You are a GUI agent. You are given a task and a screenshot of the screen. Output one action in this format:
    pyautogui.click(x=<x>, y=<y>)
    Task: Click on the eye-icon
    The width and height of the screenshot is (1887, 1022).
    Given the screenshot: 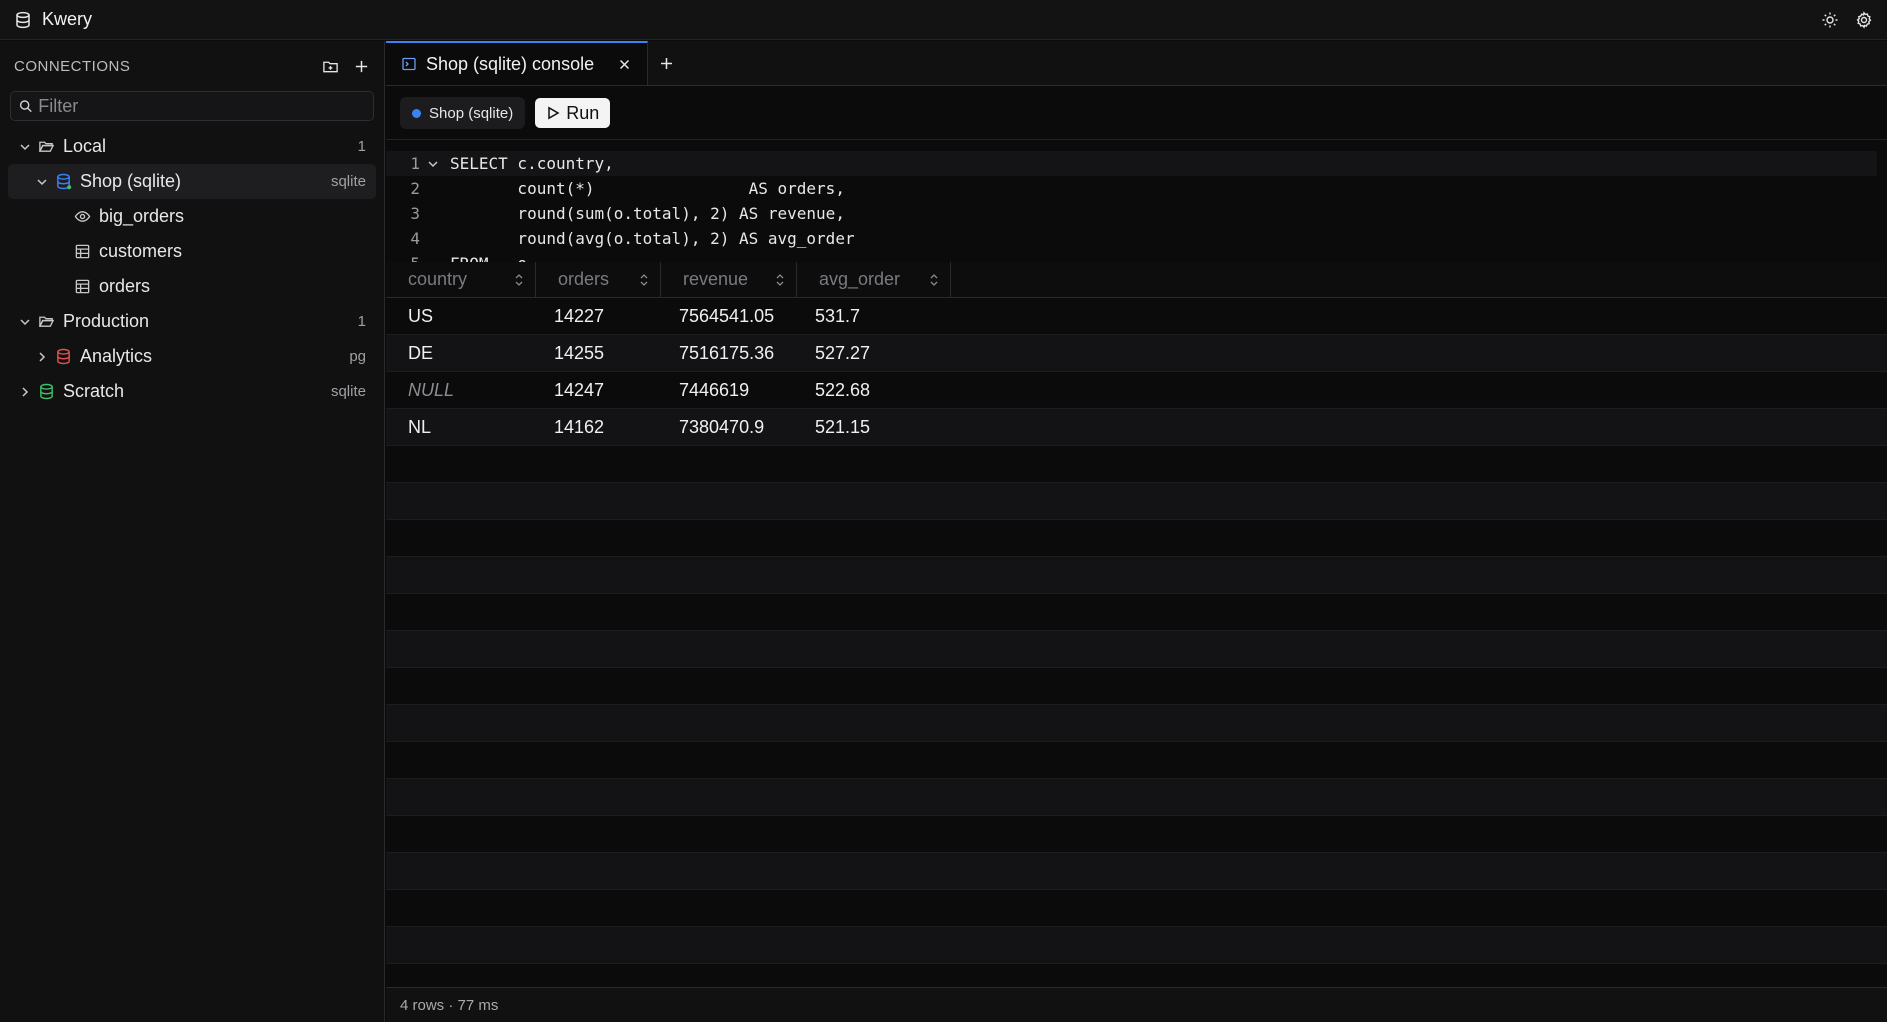 What is the action you would take?
    pyautogui.click(x=82, y=216)
    